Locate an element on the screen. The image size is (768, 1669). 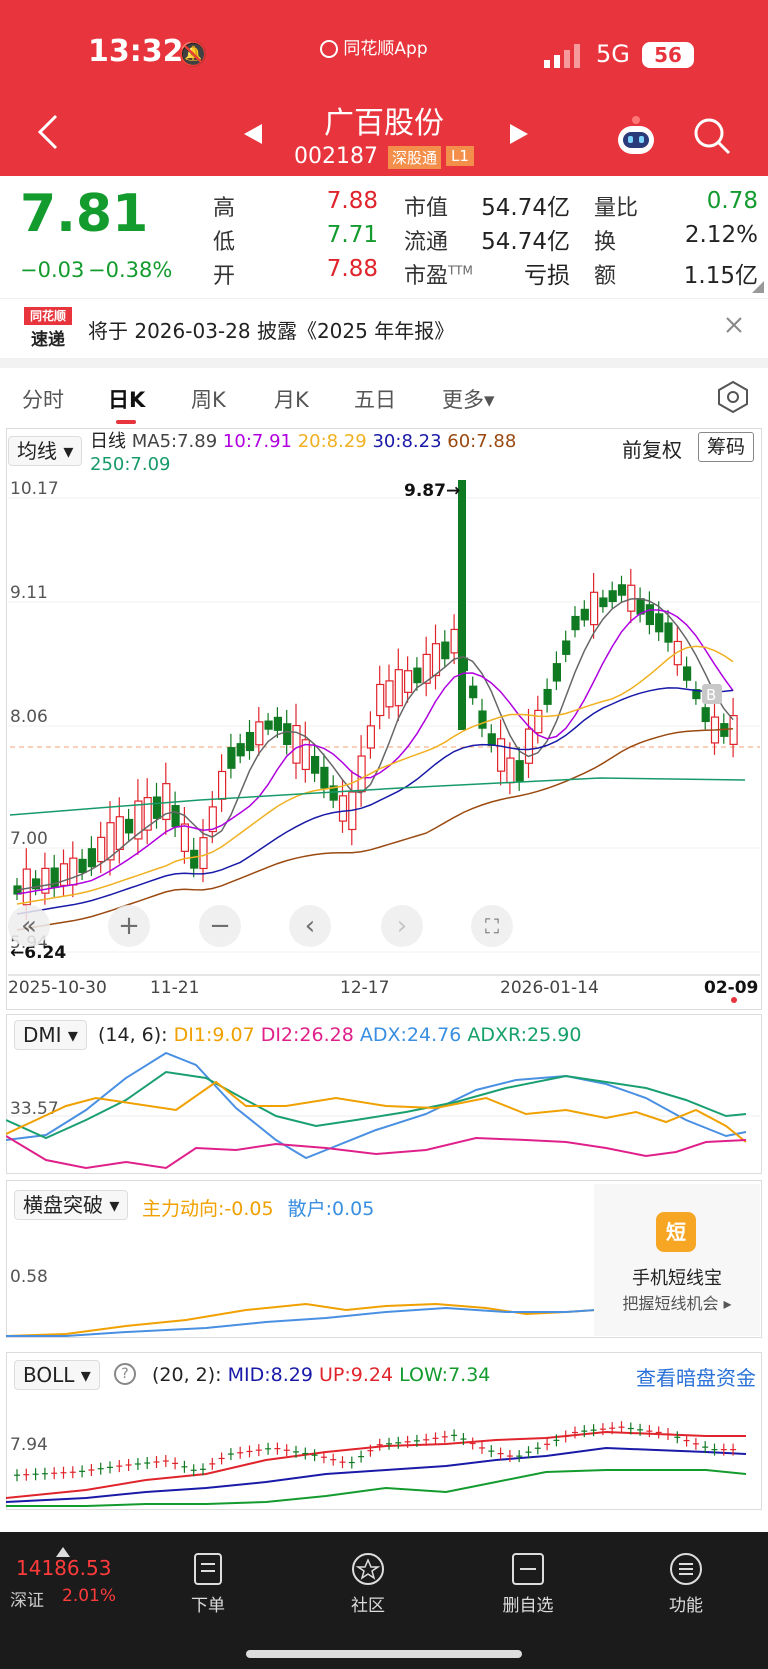
expand-corner-icon is located at coordinates (758, 287).